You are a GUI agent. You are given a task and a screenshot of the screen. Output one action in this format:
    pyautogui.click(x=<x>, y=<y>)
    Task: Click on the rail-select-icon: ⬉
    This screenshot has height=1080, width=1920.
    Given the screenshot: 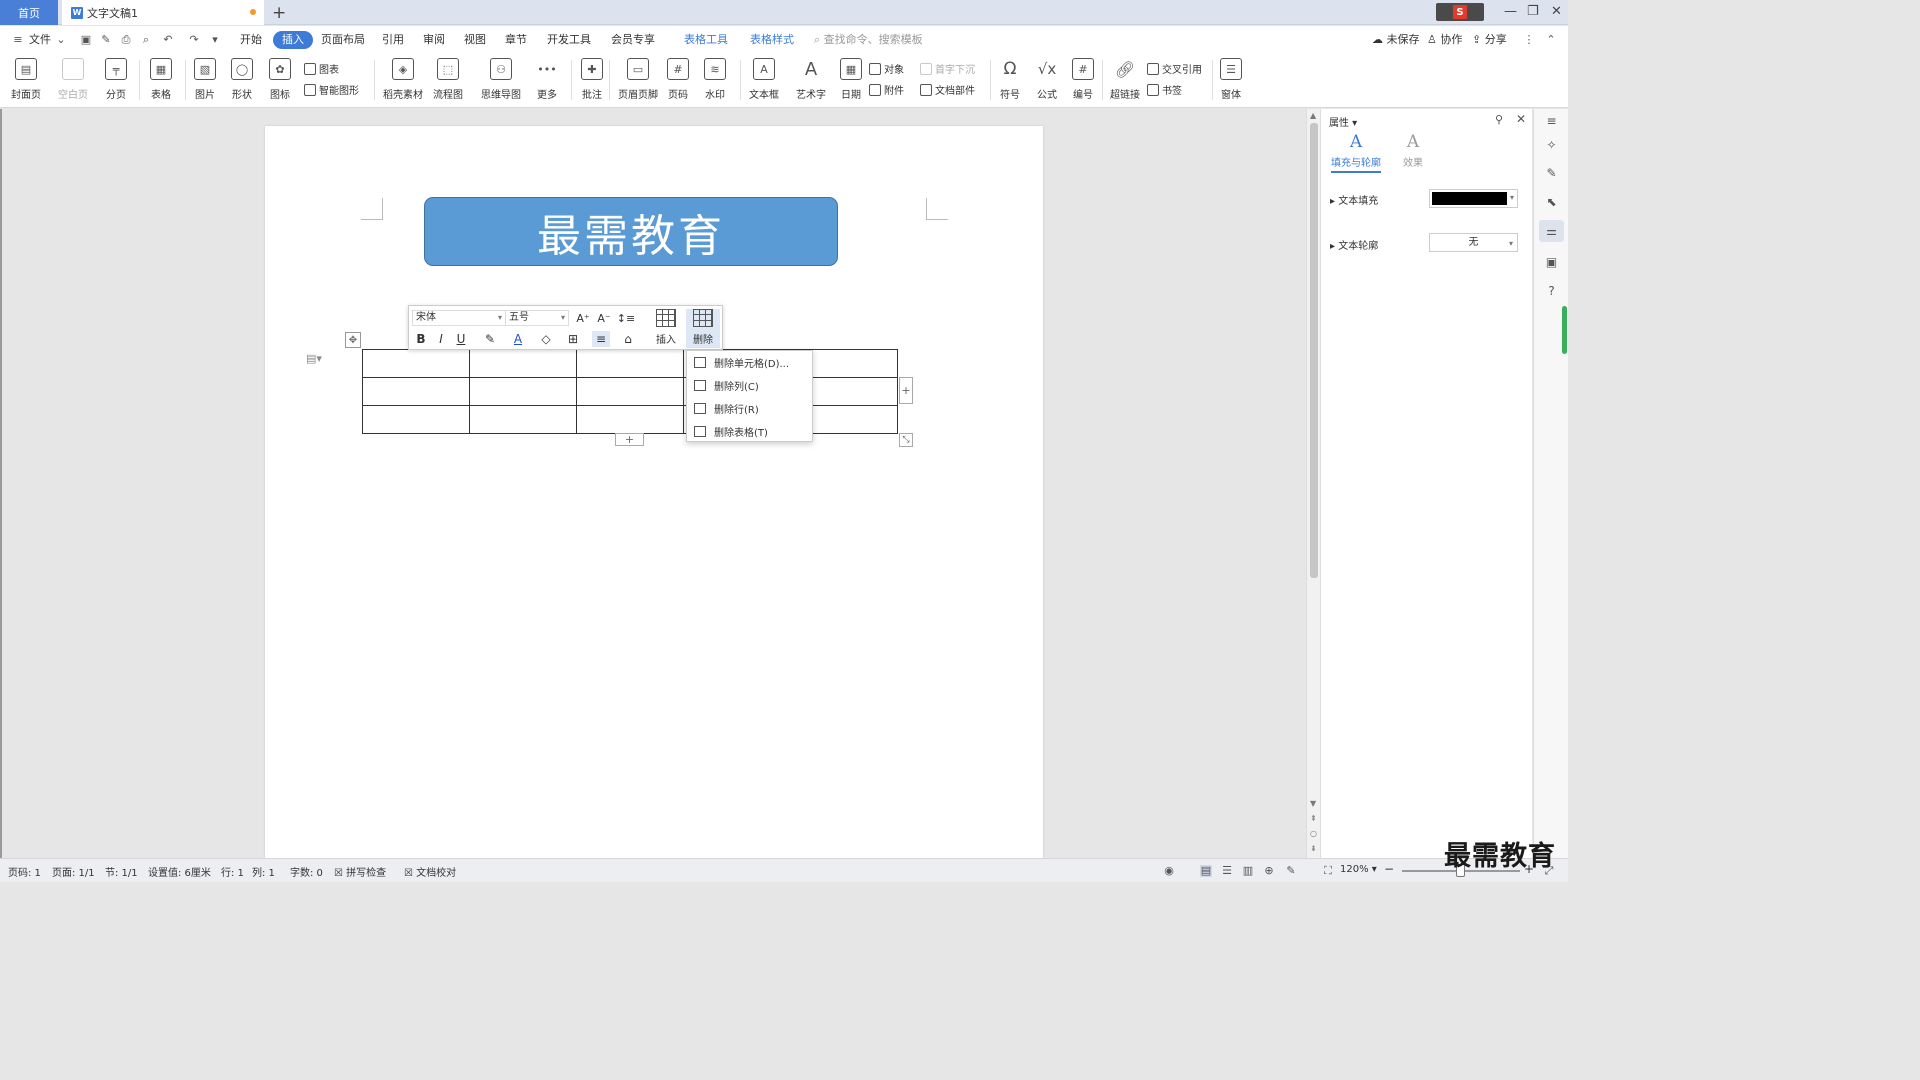 What is the action you would take?
    pyautogui.click(x=1551, y=202)
    